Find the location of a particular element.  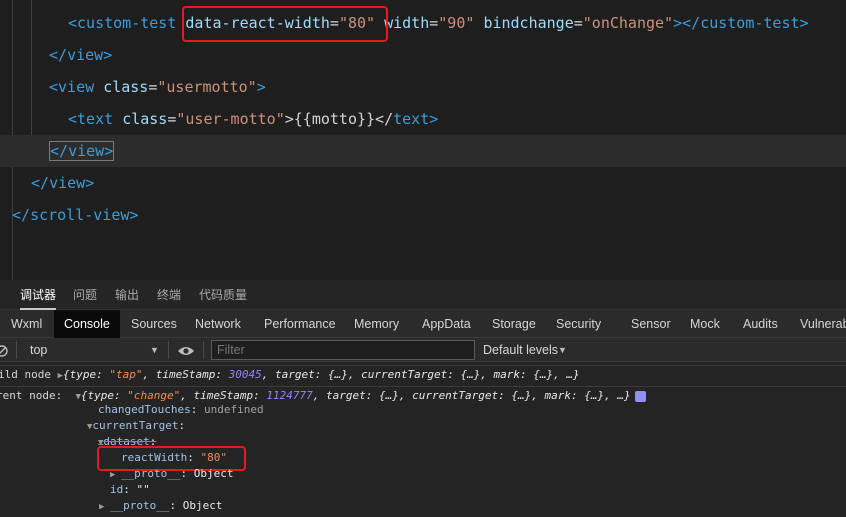

panel-tab-debugger: 调试器 is located at coordinates (38, 295).